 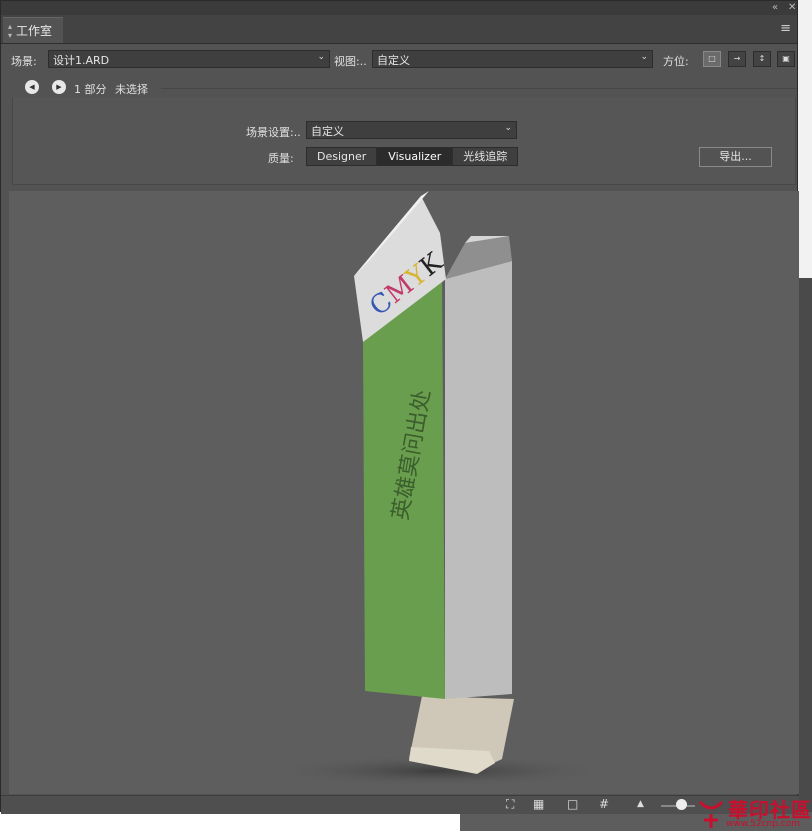 What do you see at coordinates (737, 59) in the screenshot?
I see `orientation-side-button: →` at bounding box center [737, 59].